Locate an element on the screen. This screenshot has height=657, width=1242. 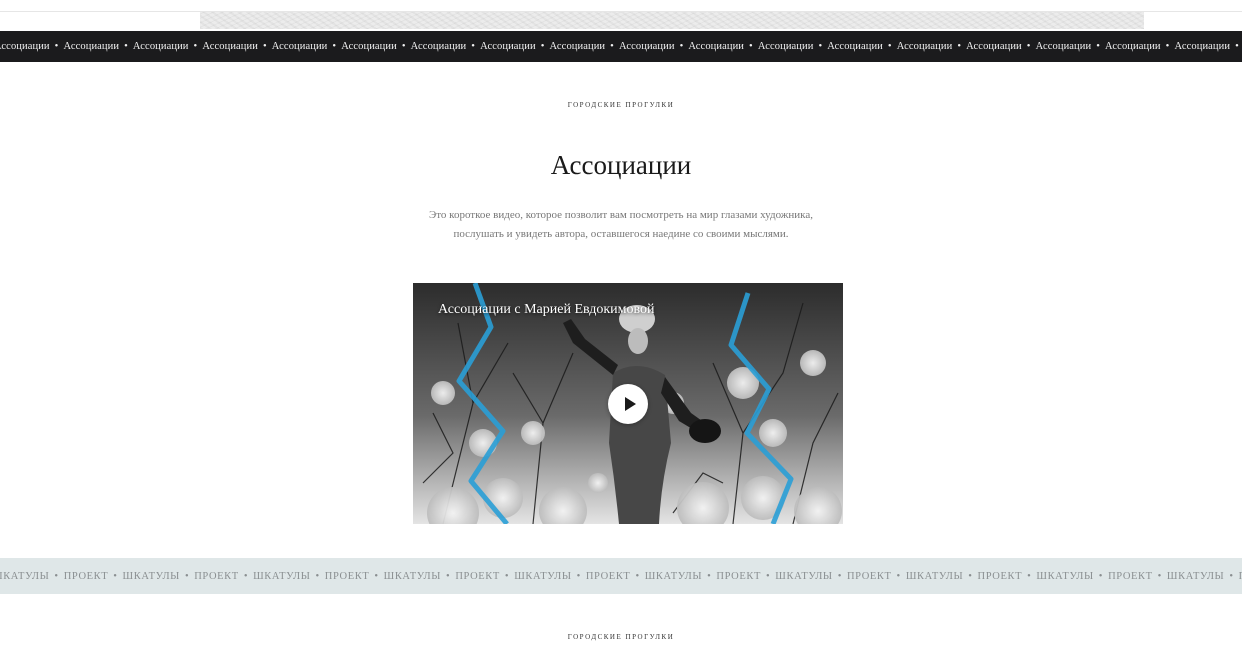
video-title: Ассоциации с Марией Евдокимовой is located at coordinates (546, 309).